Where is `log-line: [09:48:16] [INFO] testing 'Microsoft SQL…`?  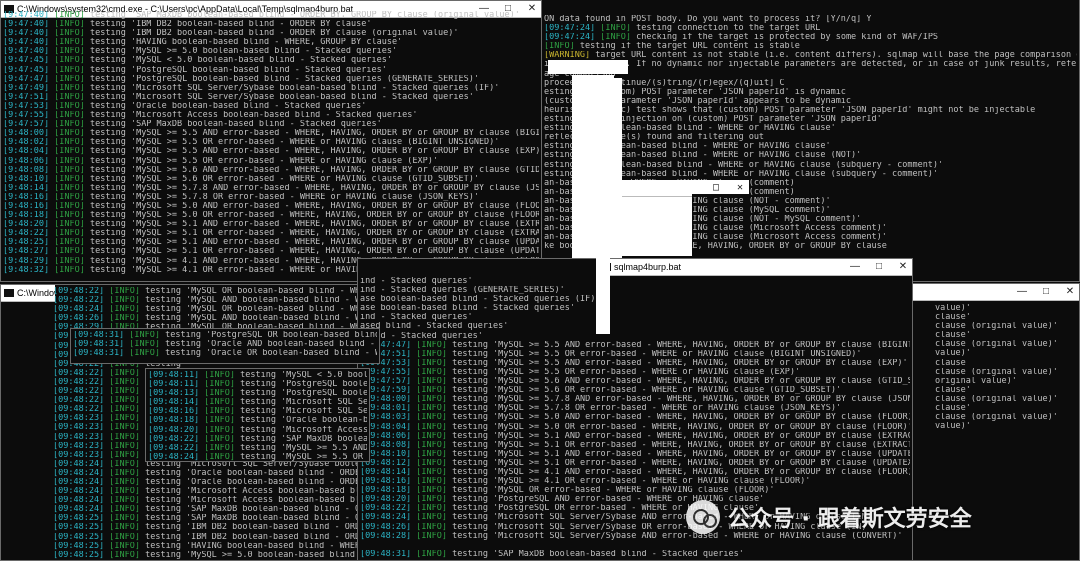 log-line: [09:48:16] [INFO] testing 'Microsoft SQL… is located at coordinates (257, 411).